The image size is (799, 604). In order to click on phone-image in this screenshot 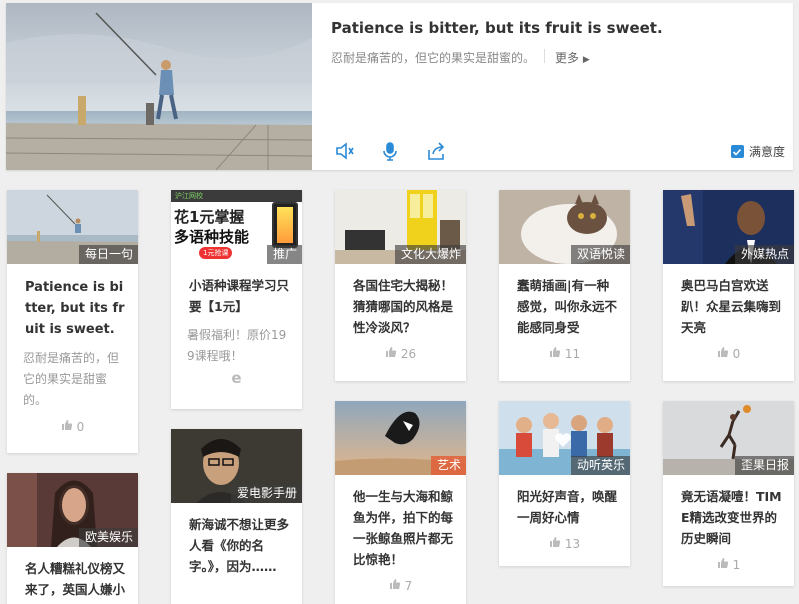, I will do `click(285, 225)`.